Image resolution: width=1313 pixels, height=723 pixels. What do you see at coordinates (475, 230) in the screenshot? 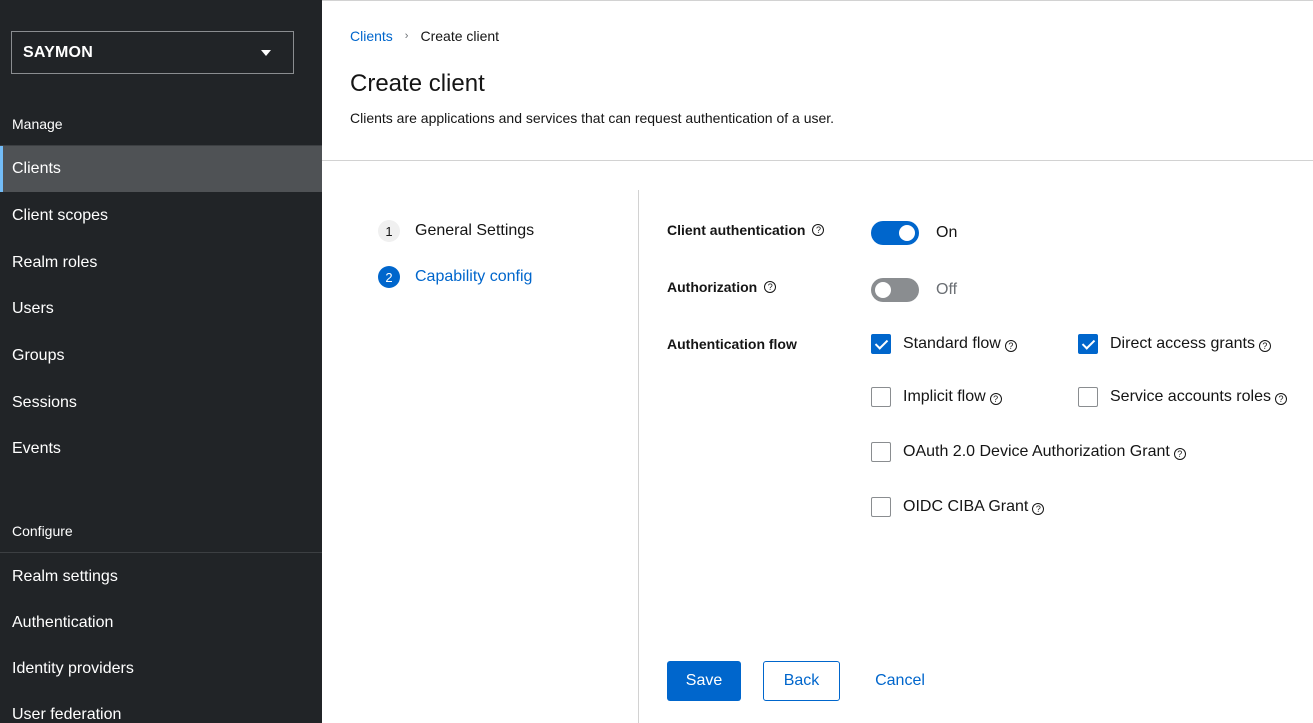
I see `step-label: General Settings` at bounding box center [475, 230].